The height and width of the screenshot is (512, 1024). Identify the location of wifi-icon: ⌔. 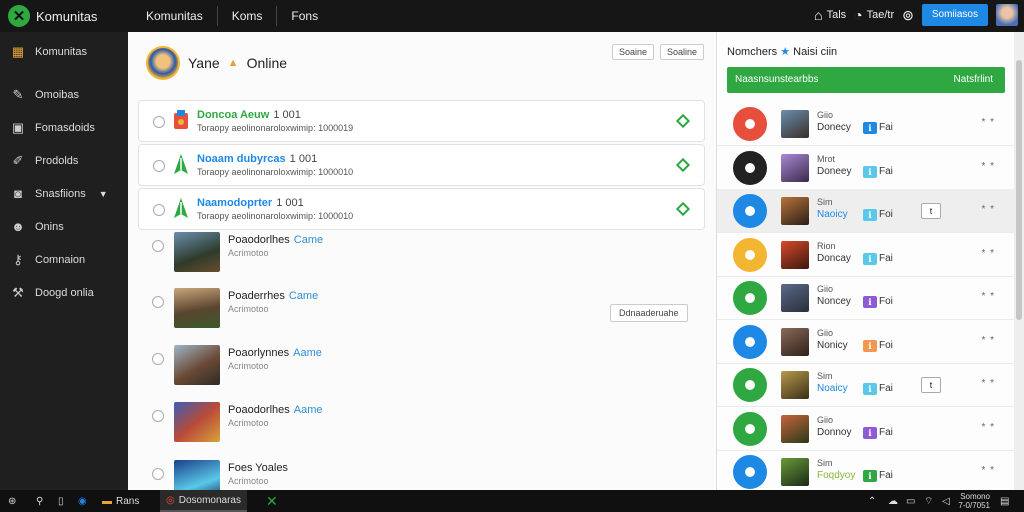
(928, 501).